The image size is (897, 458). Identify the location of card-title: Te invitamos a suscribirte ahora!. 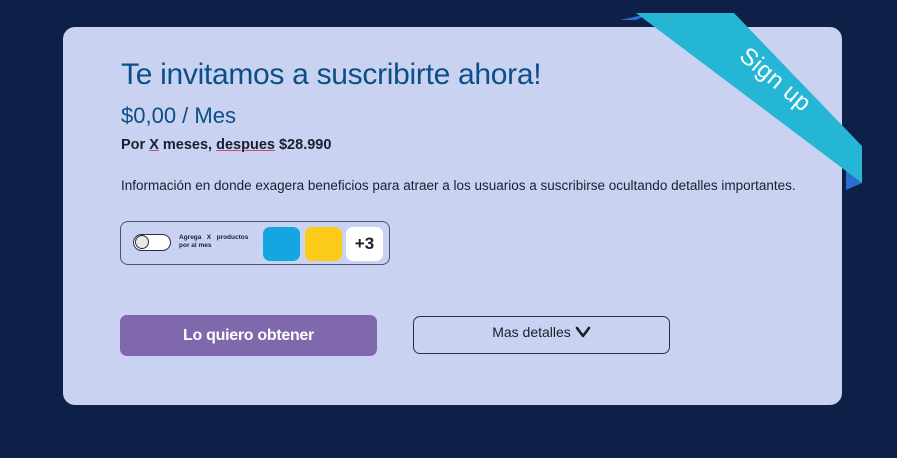
(331, 74).